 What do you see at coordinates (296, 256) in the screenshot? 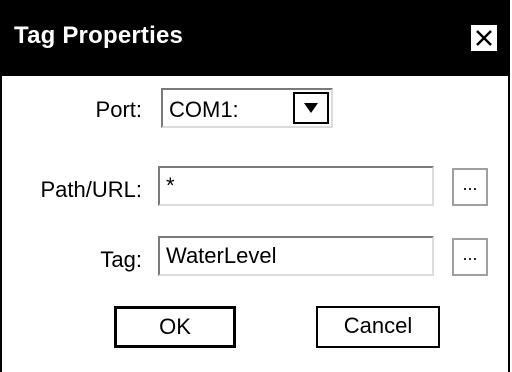
I see `tag-input` at bounding box center [296, 256].